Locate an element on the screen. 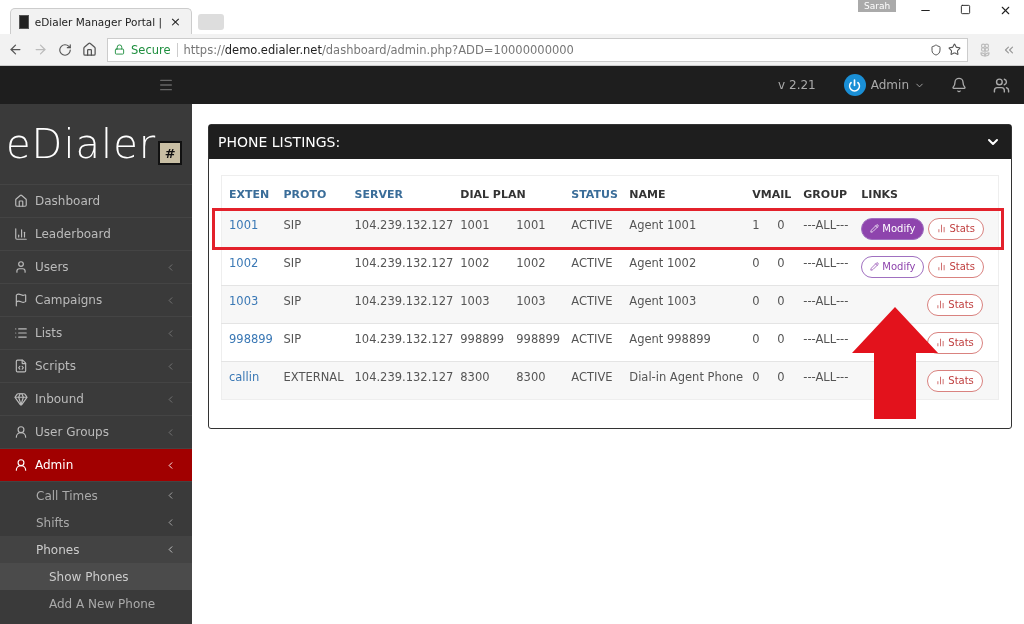  sidebar-item: Admin is located at coordinates (96, 465).